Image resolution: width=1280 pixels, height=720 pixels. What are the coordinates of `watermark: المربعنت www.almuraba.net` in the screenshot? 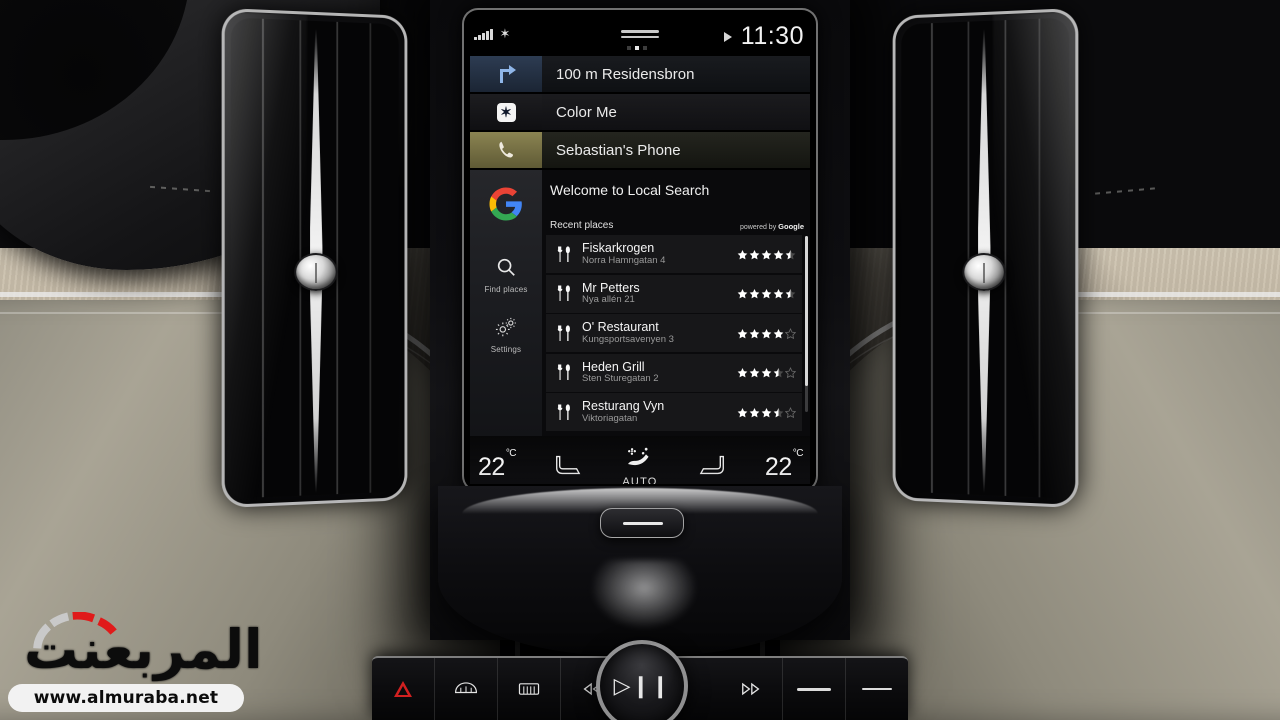 It's located at (135, 659).